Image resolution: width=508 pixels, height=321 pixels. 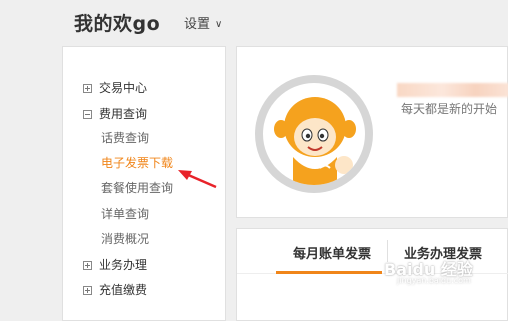 I want to click on watermark-url: jingyan.baidu.com, so click(x=434, y=280).